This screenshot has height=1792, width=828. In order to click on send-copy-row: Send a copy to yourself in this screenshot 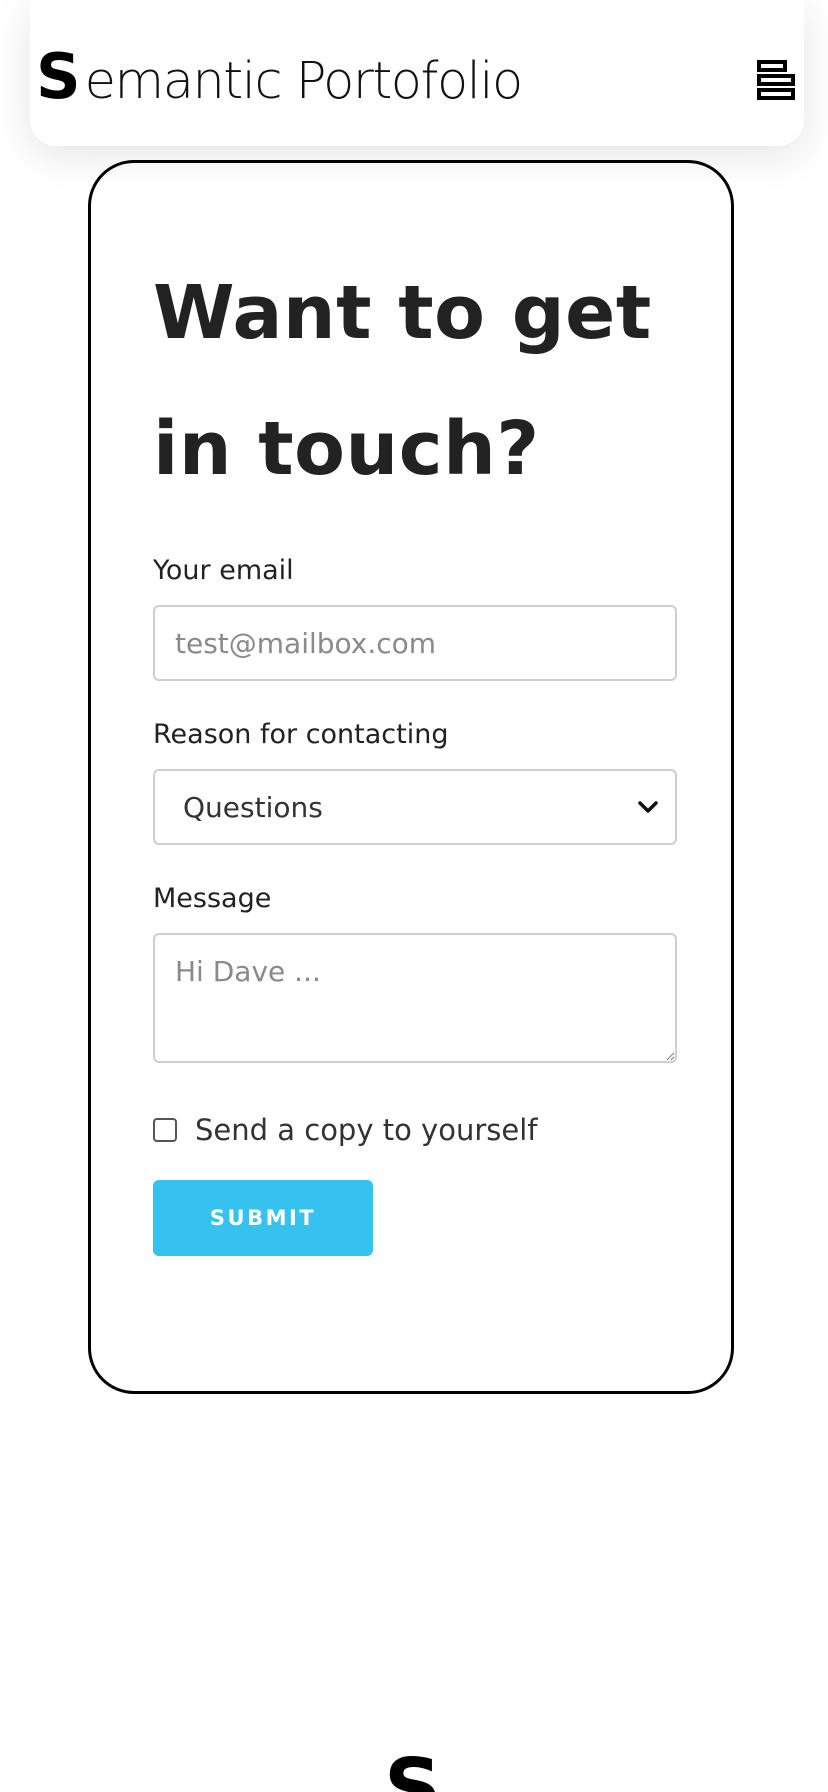, I will do `click(345, 1130)`.